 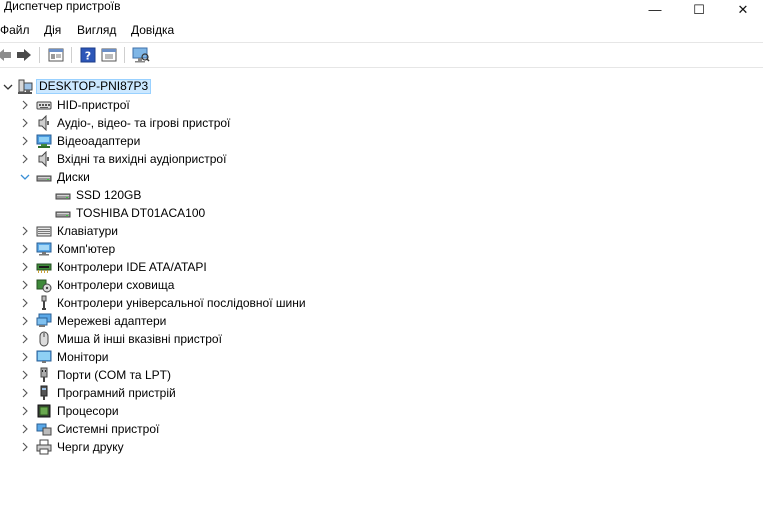 I want to click on tree-item-monitors: Монітори, so click(x=381, y=357).